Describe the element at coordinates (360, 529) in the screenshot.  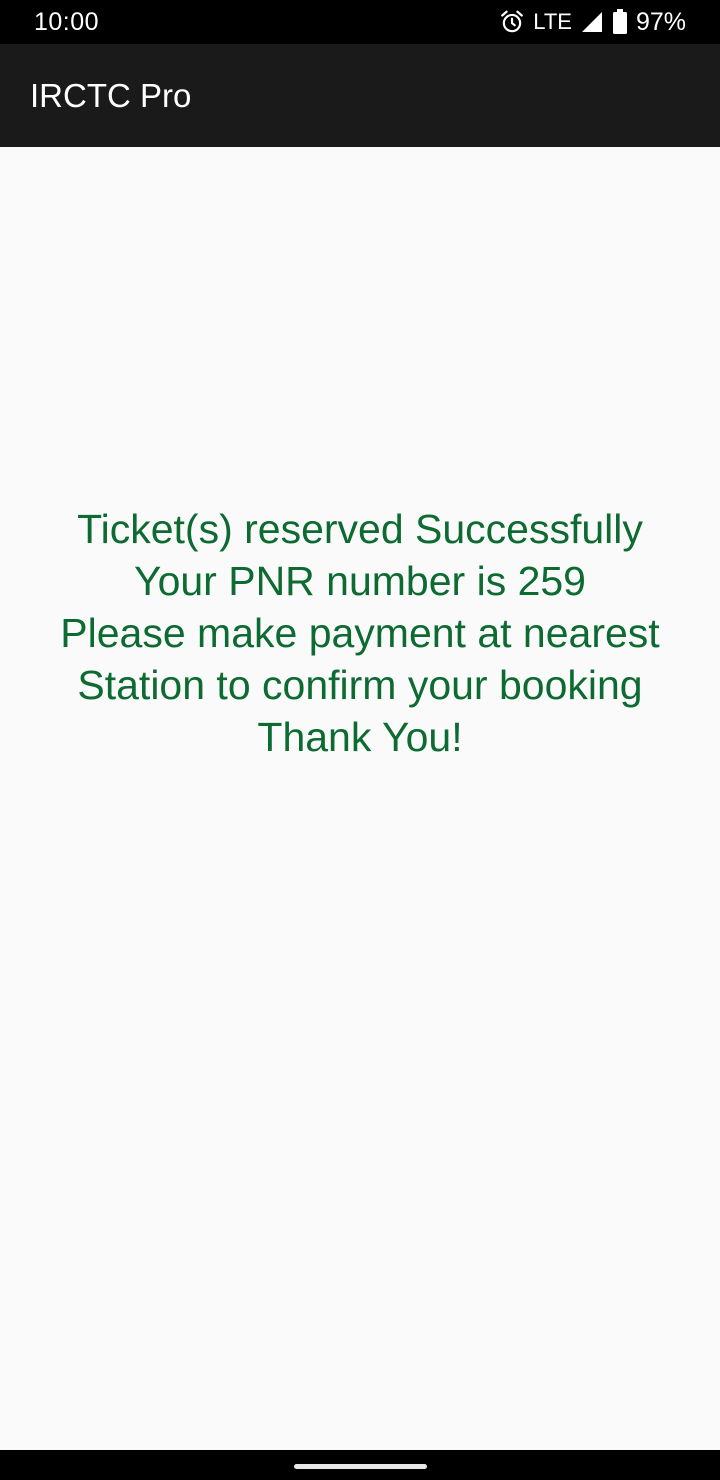
I see `message-line-success: Ticket(s) reserved Successfully` at that location.